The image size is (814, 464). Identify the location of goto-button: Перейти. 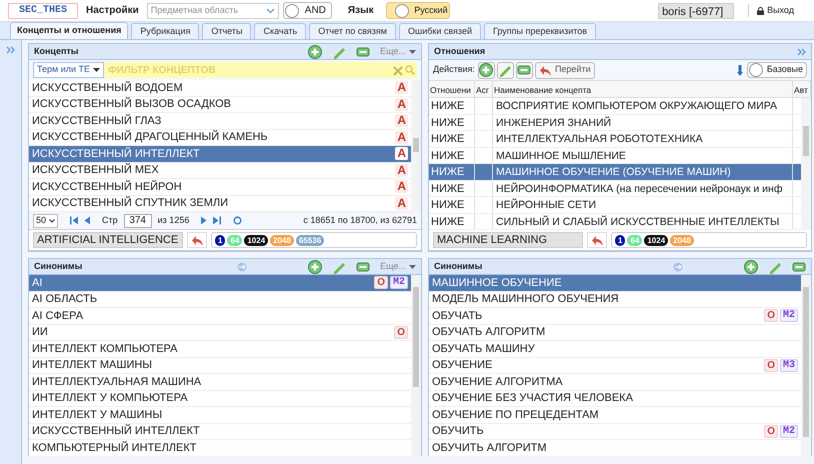
(564, 70).